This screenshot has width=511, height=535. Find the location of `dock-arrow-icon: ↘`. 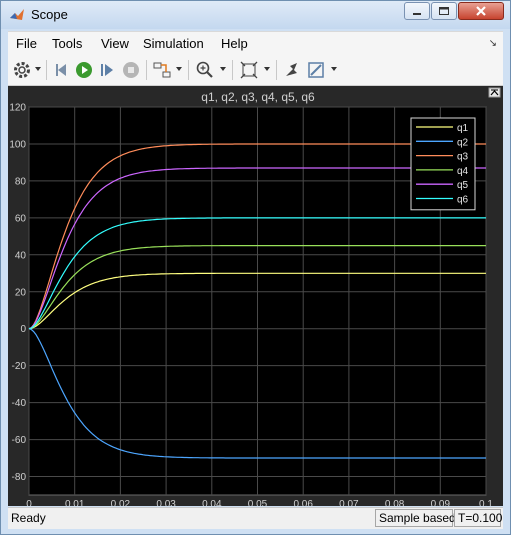

dock-arrow-icon: ↘ is located at coordinates (493, 43).